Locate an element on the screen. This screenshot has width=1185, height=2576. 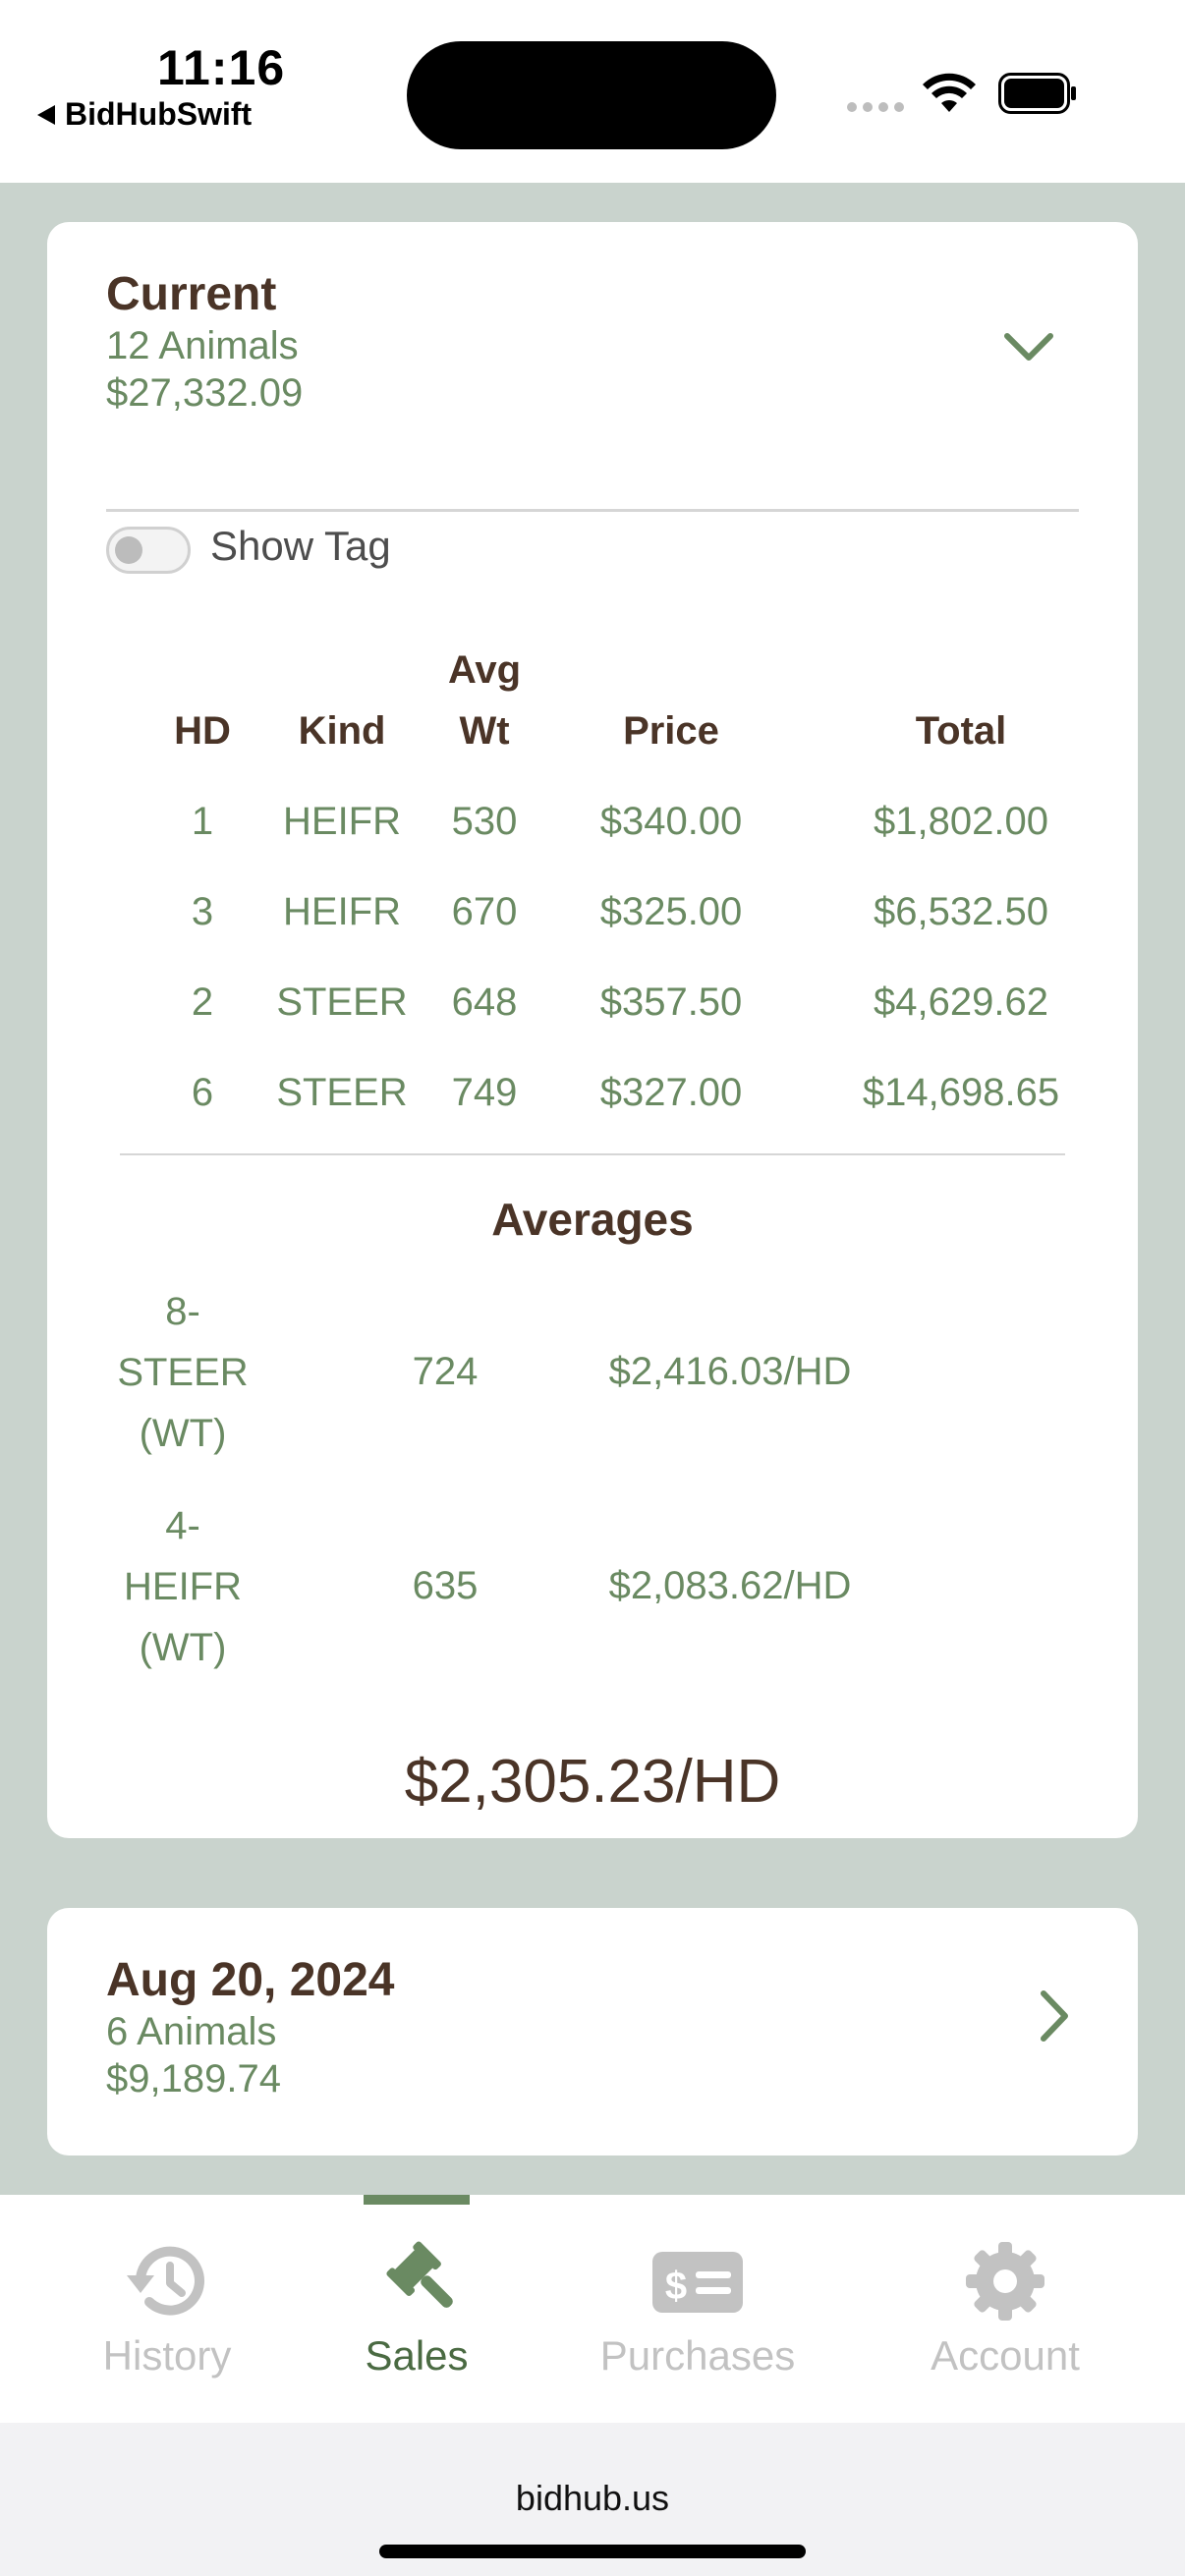
table-cell-hd: 2 is located at coordinates (202, 1002).